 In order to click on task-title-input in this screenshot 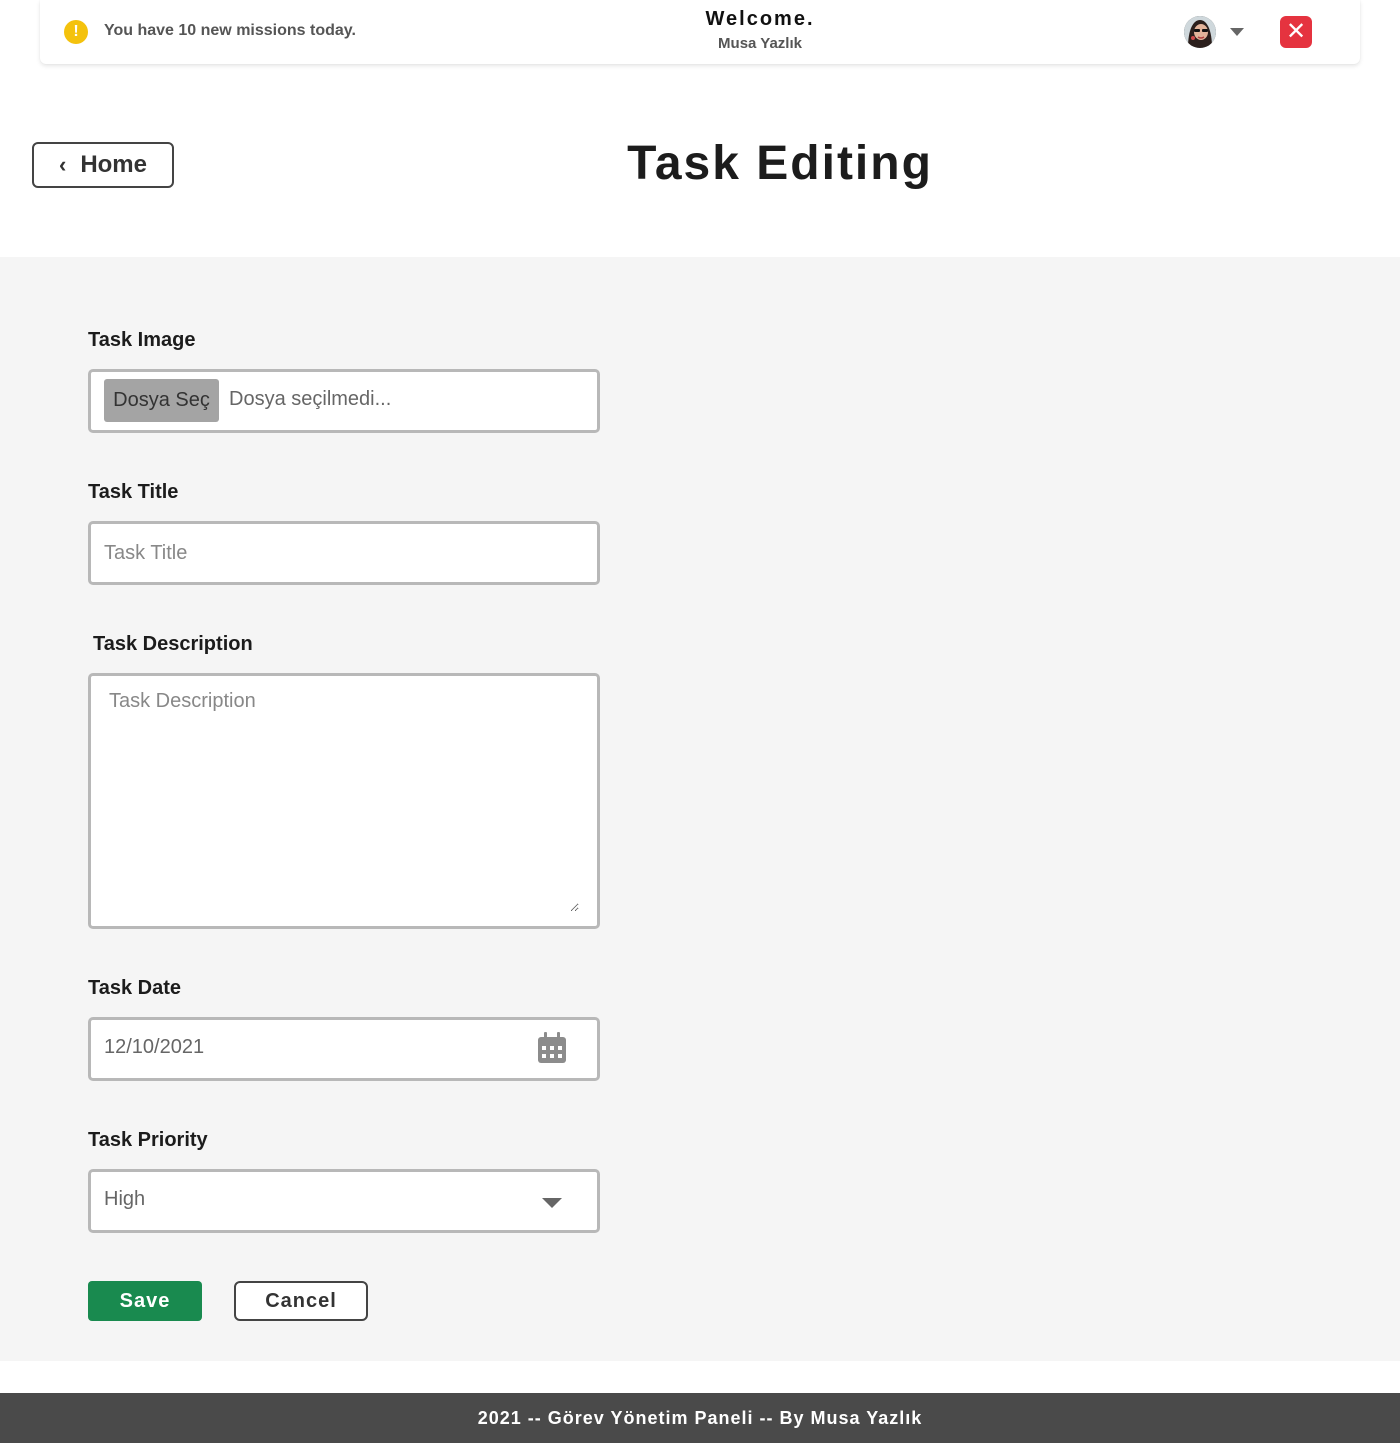, I will do `click(344, 553)`.